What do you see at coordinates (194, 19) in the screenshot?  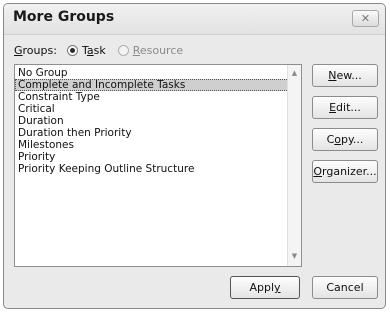 I see `title-bar: More Groups ✕` at bounding box center [194, 19].